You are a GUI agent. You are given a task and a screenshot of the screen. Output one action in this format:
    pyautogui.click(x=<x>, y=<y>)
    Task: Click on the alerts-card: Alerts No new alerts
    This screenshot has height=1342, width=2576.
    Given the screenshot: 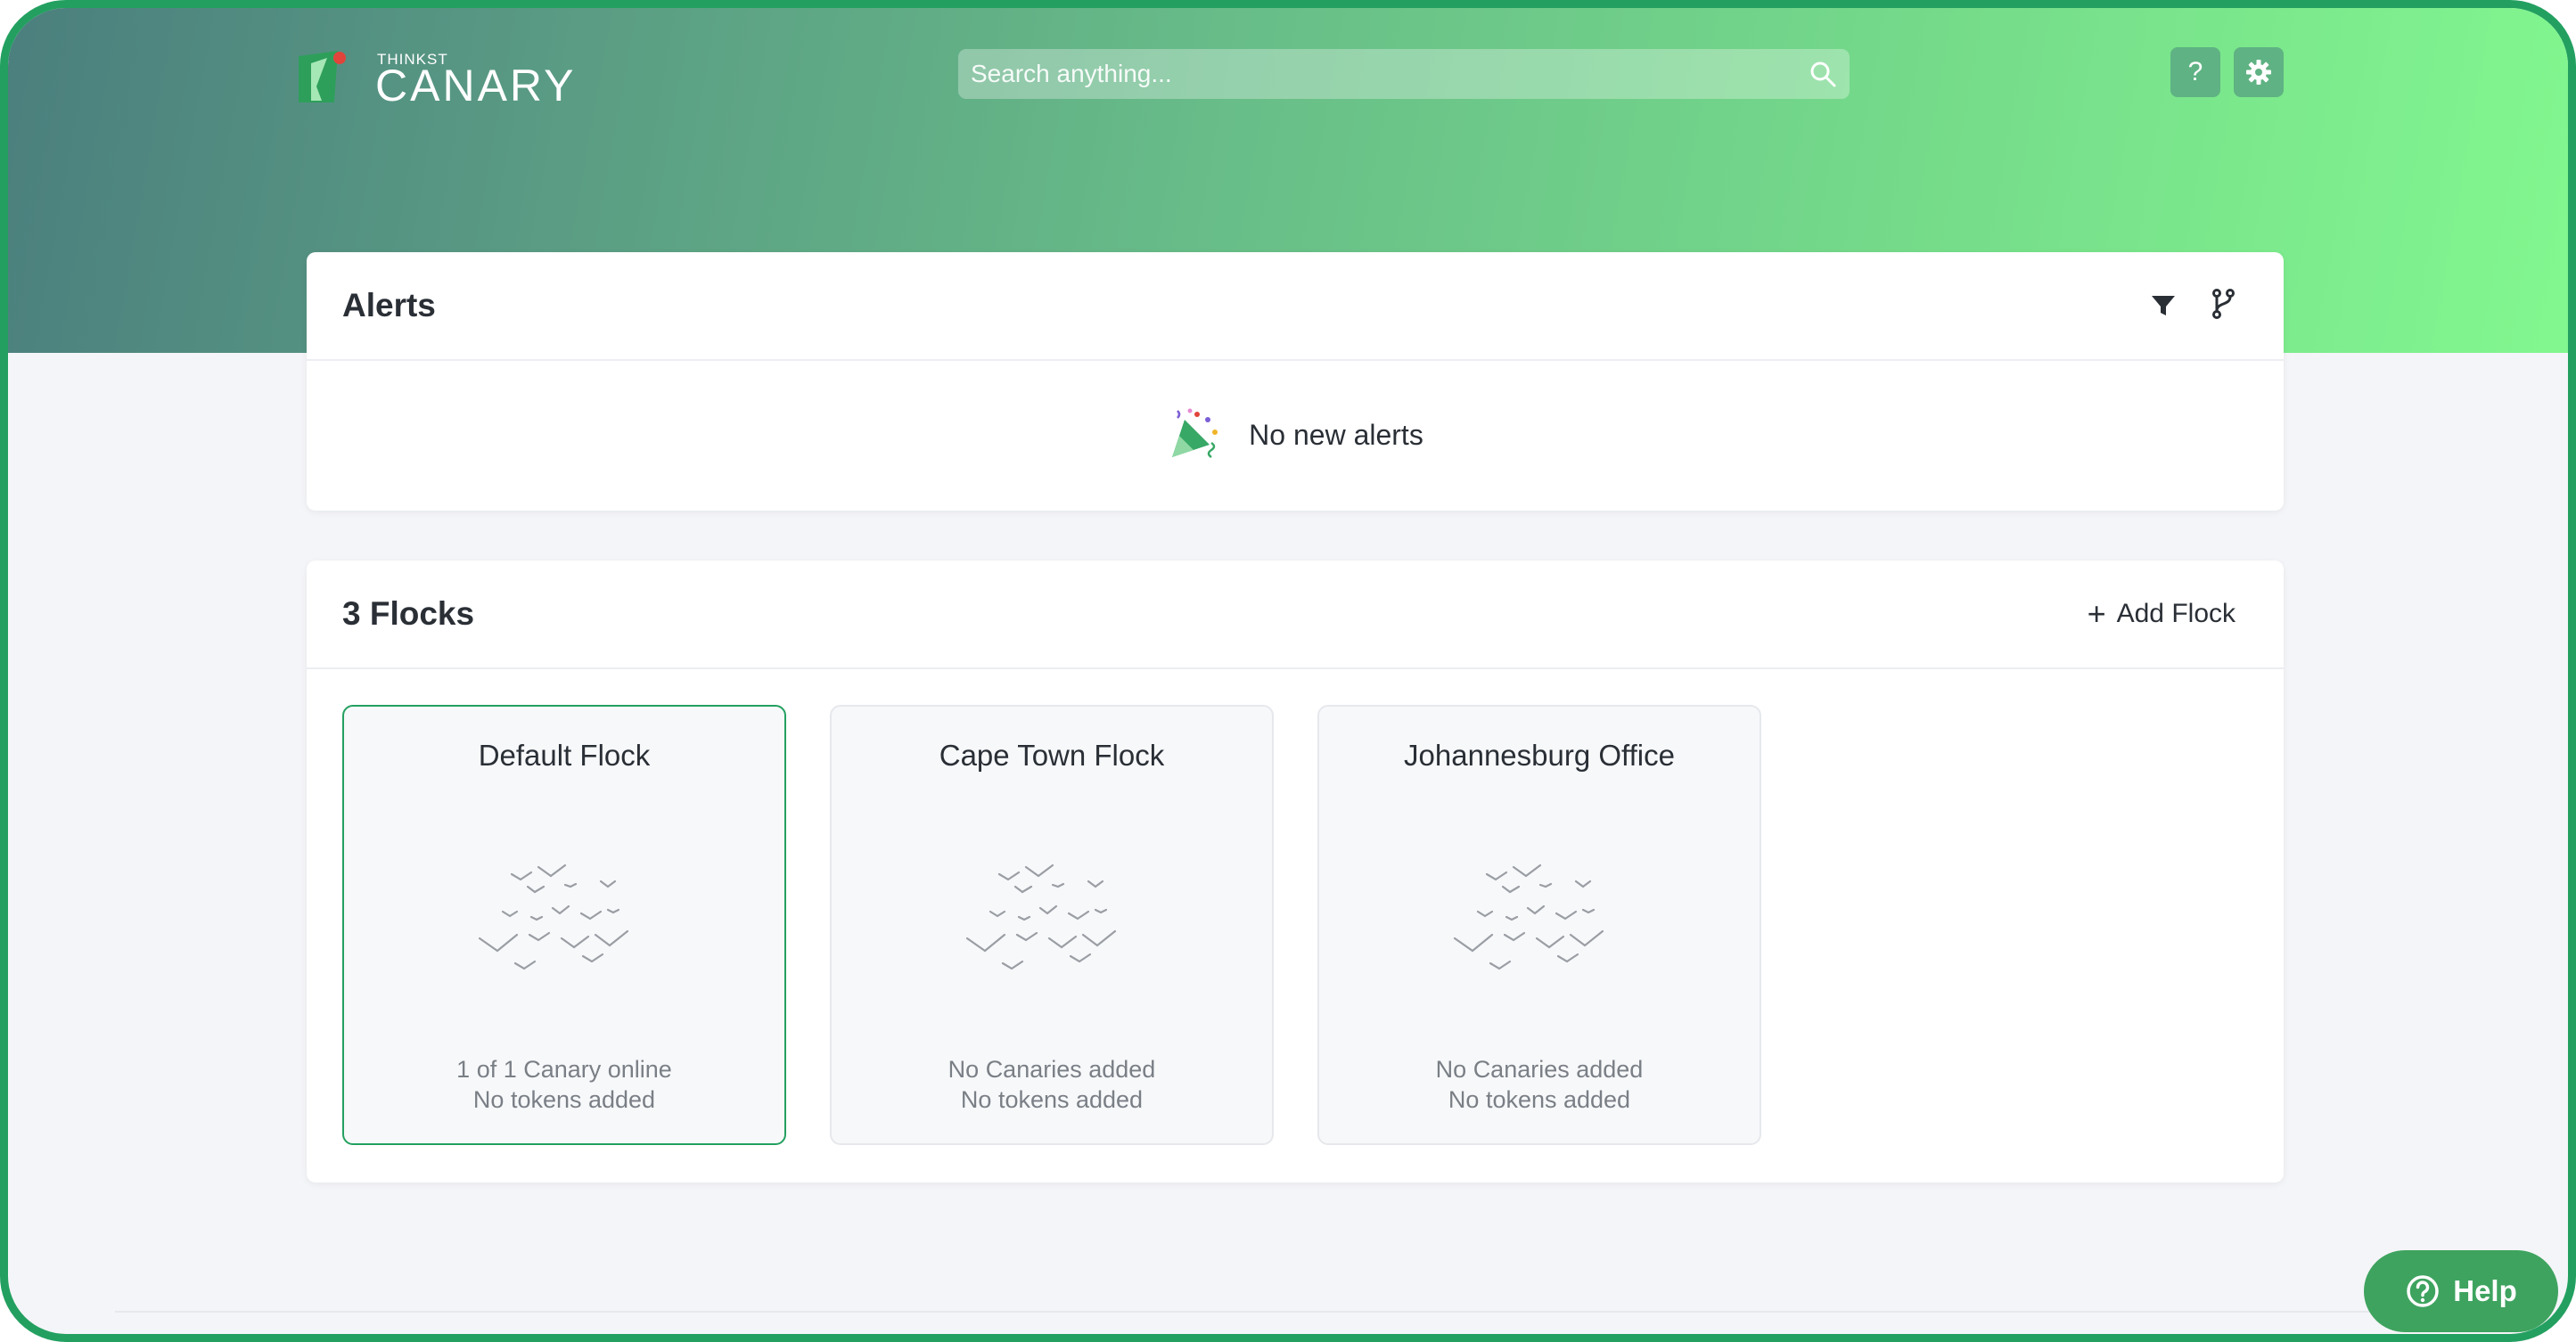 What is the action you would take?
    pyautogui.click(x=1295, y=382)
    